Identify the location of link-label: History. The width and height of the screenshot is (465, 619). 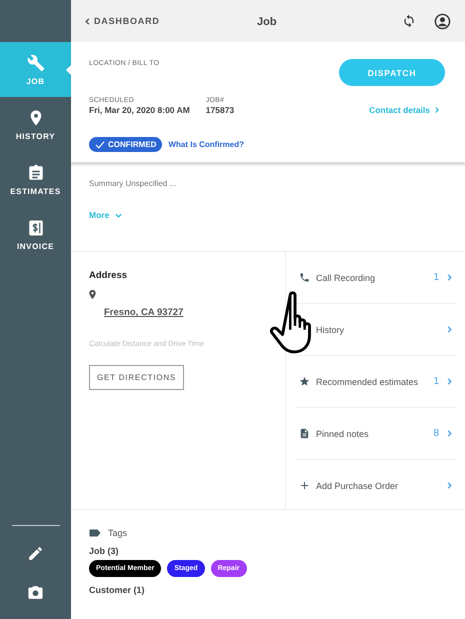
(330, 329).